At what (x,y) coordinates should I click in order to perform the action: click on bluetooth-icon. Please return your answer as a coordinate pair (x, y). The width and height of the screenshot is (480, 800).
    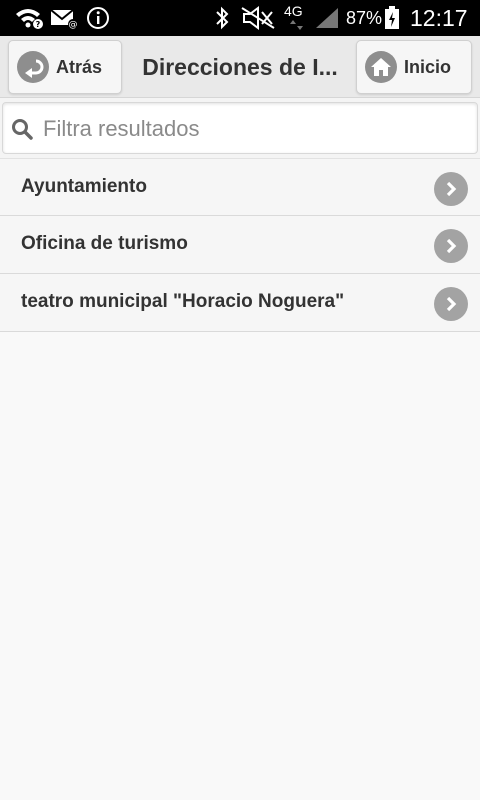
    Looking at the image, I should click on (222, 18).